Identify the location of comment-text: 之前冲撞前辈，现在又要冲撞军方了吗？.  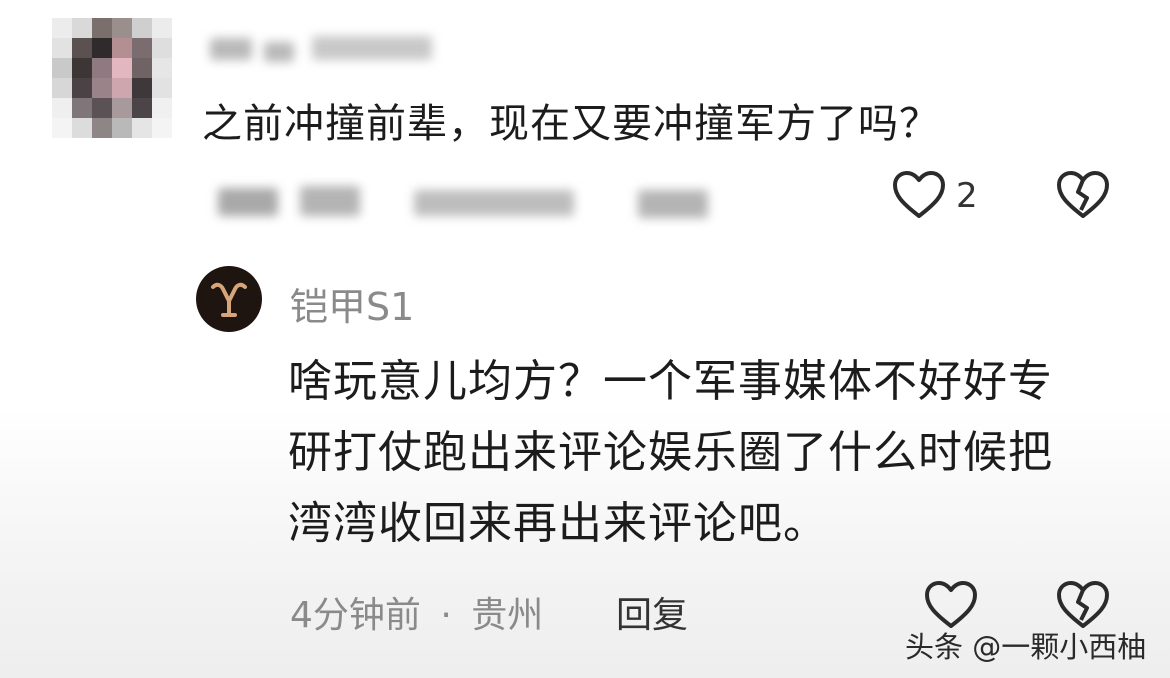
(571, 124).